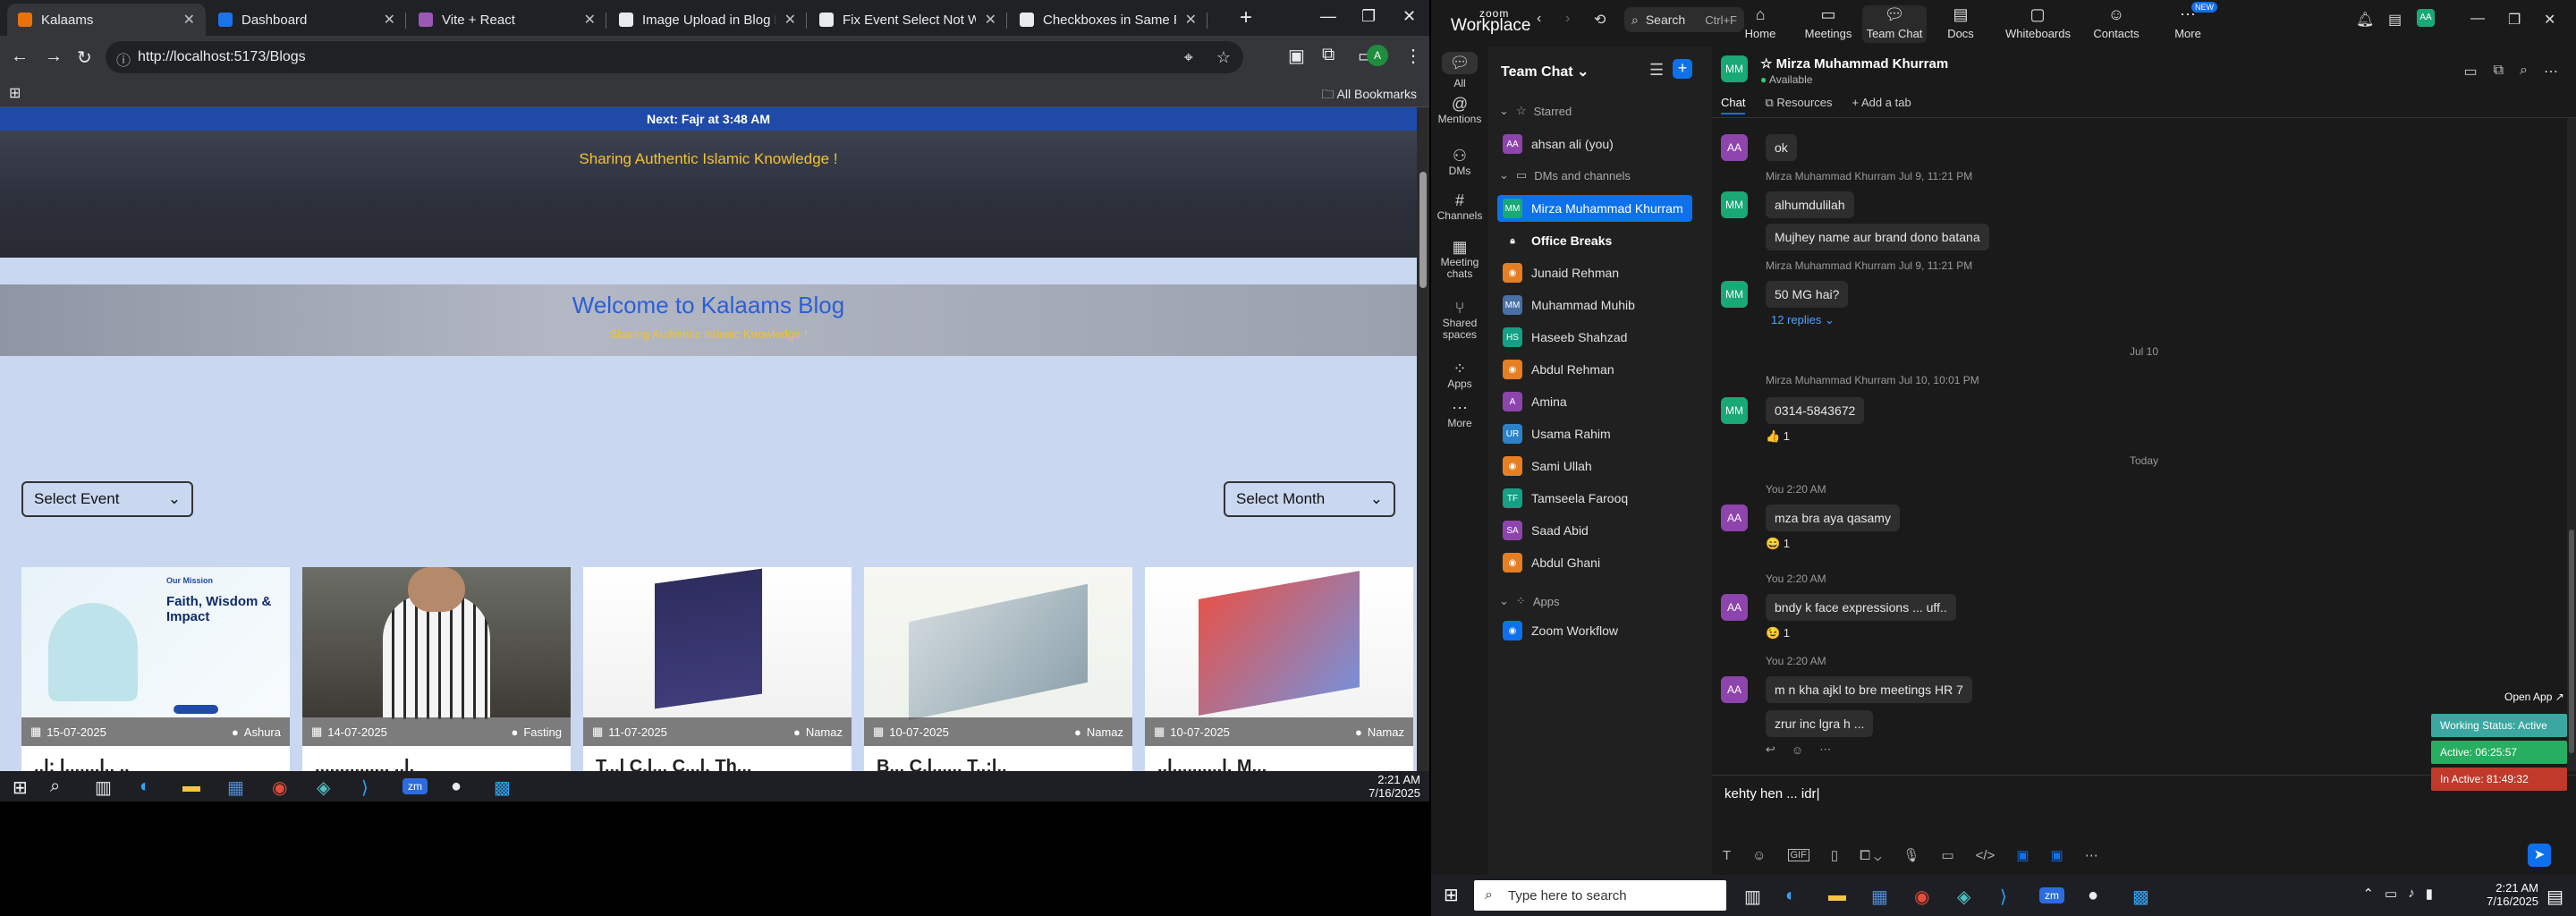  I want to click on notes-icon: ▤, so click(2395, 20).